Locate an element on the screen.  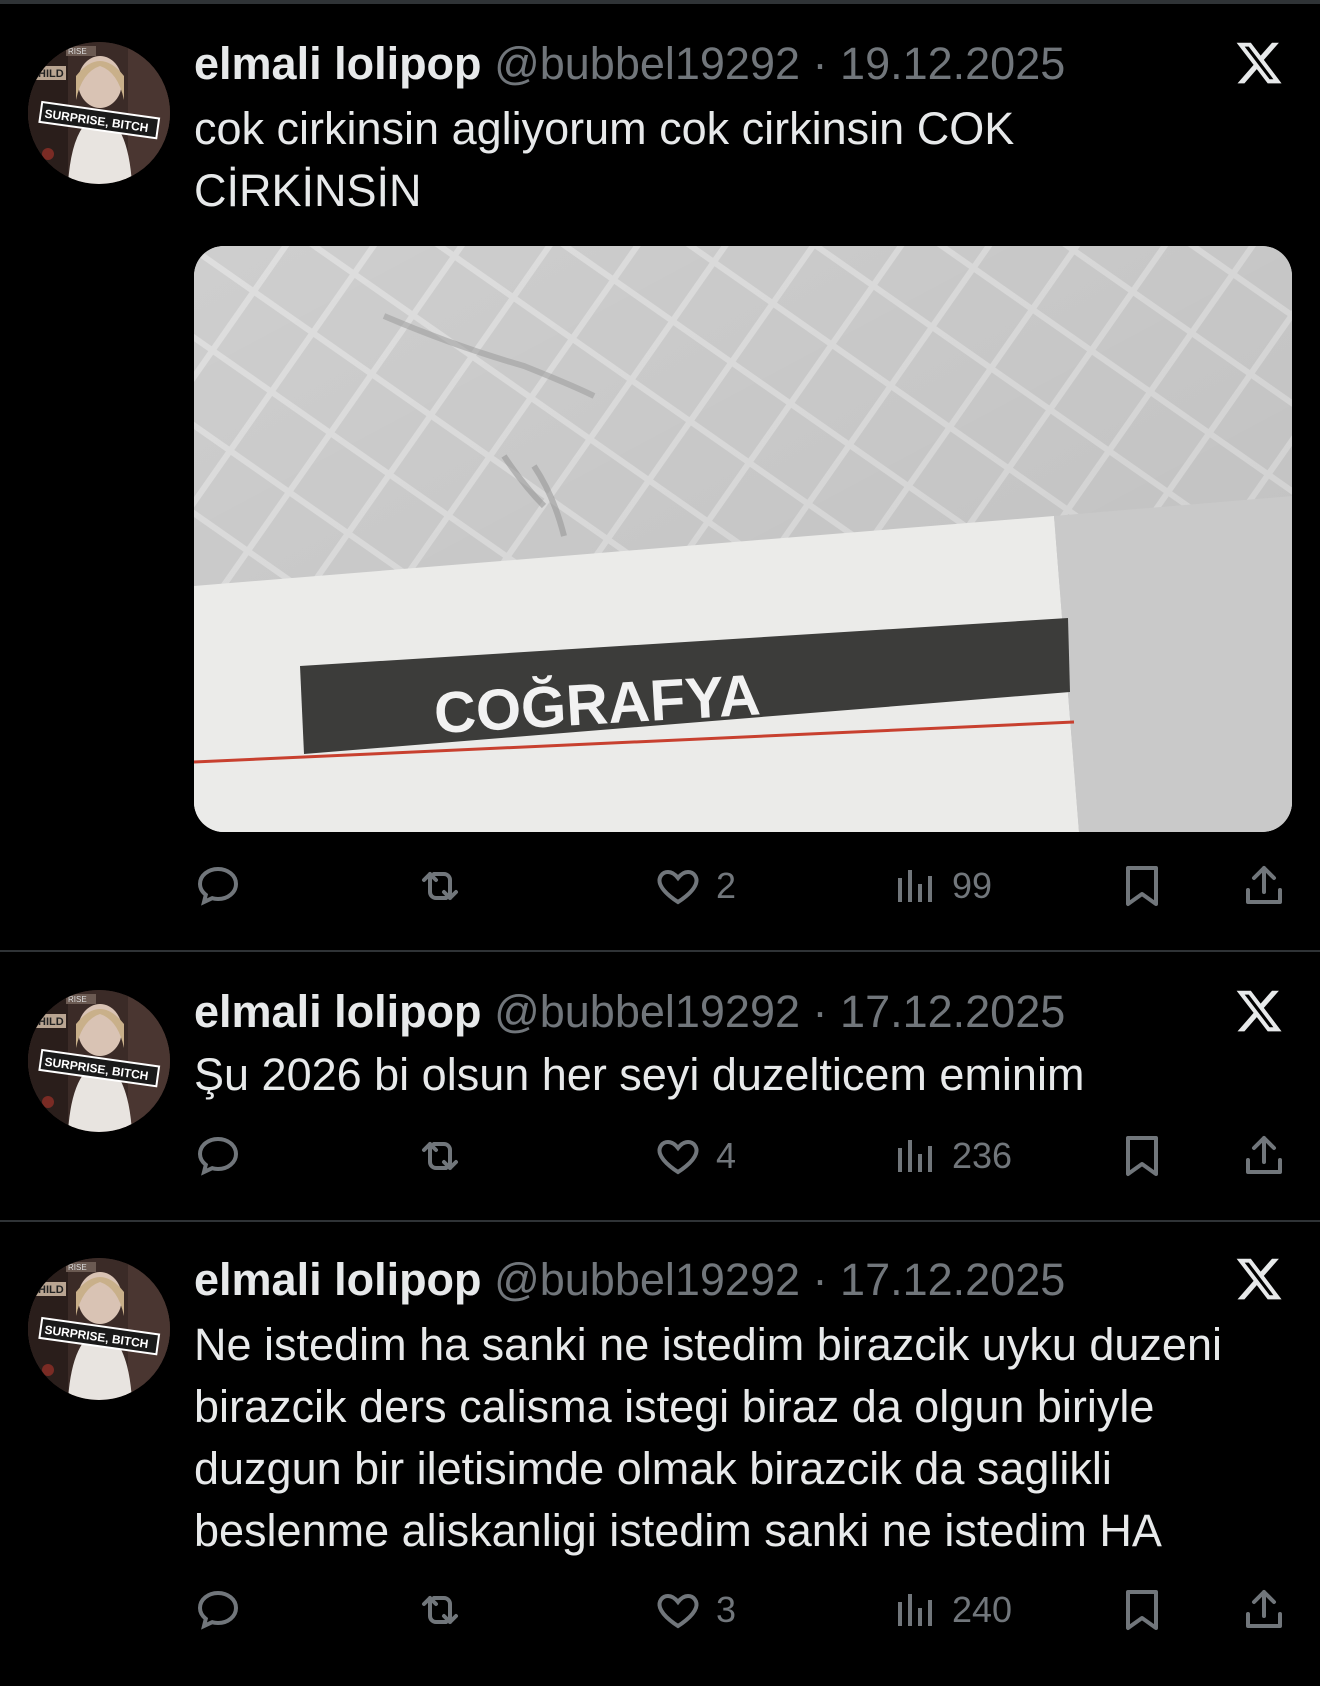
like-count: 3 is located at coordinates (726, 1609).